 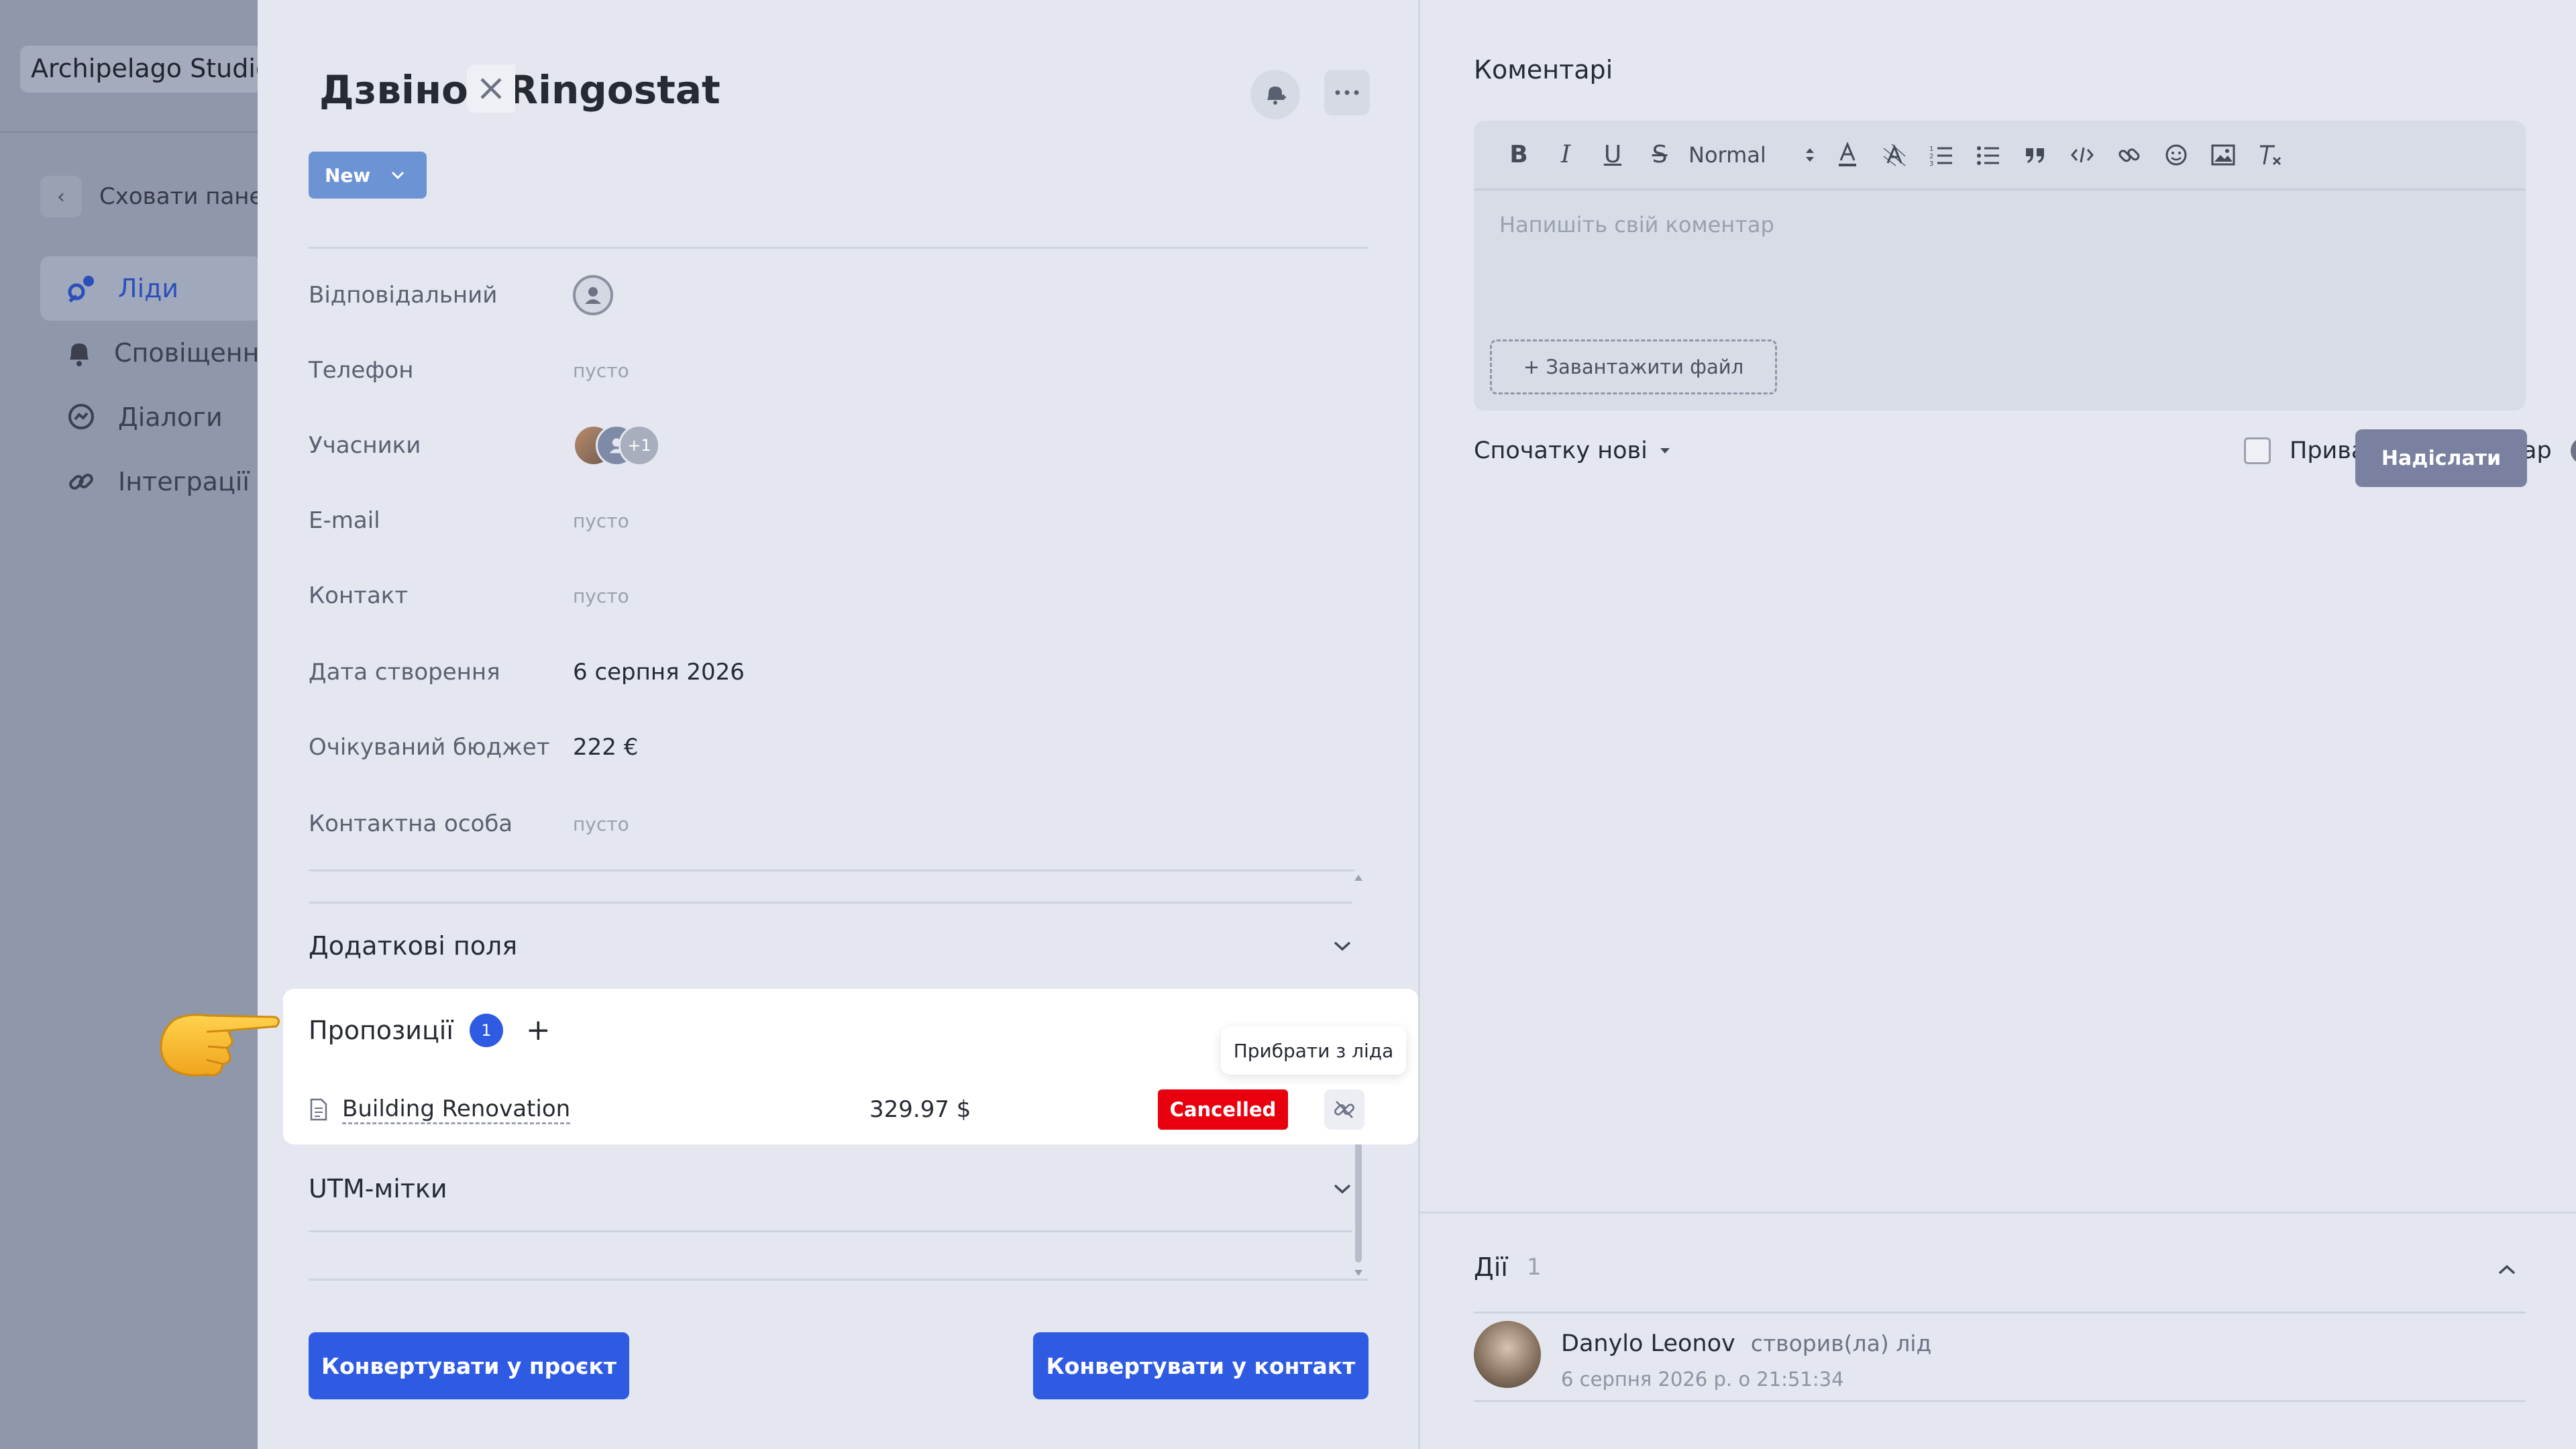 What do you see at coordinates (838, 445) in the screenshot?
I see `field-participants: Учасники +1` at bounding box center [838, 445].